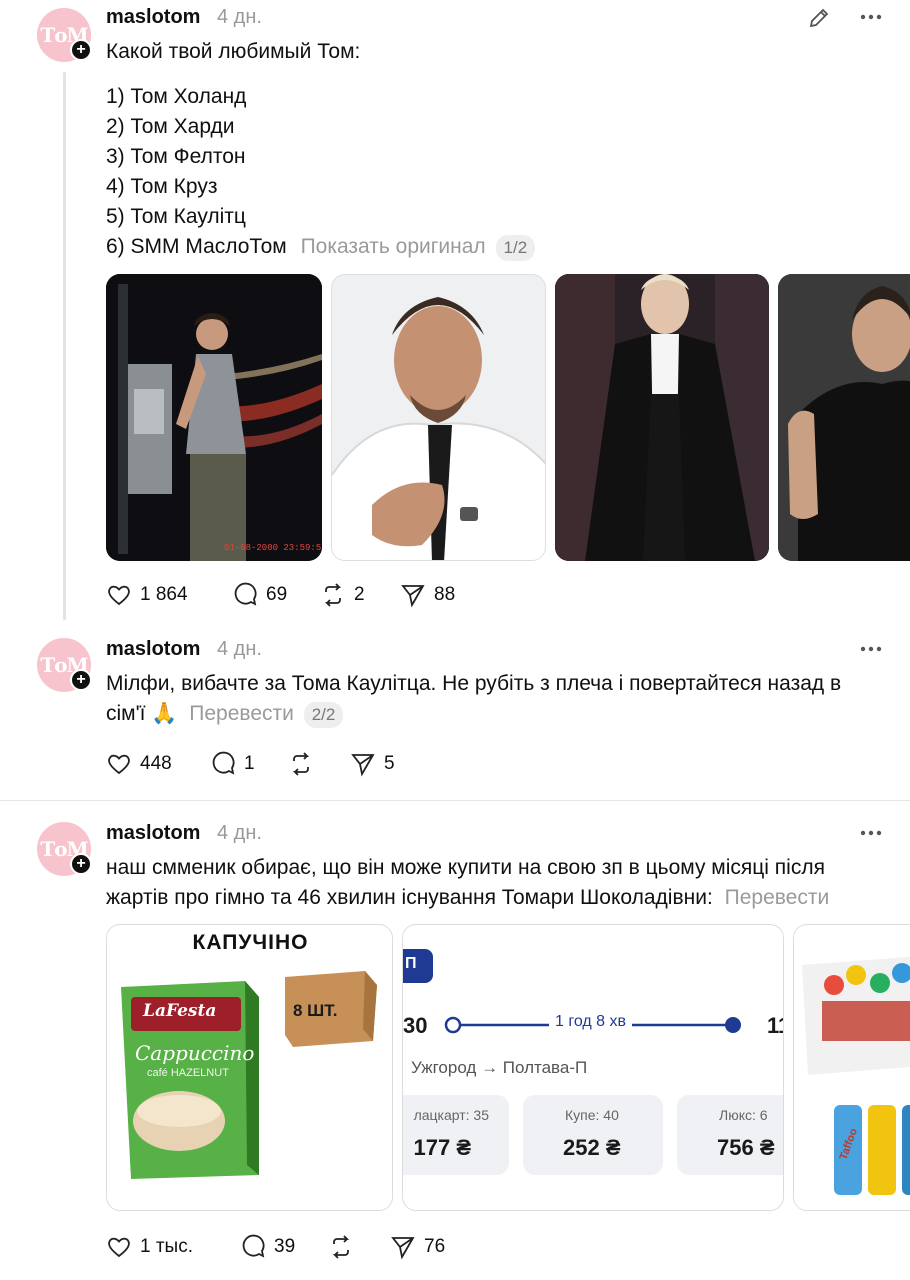  I want to click on share-count: 5, so click(389, 763).